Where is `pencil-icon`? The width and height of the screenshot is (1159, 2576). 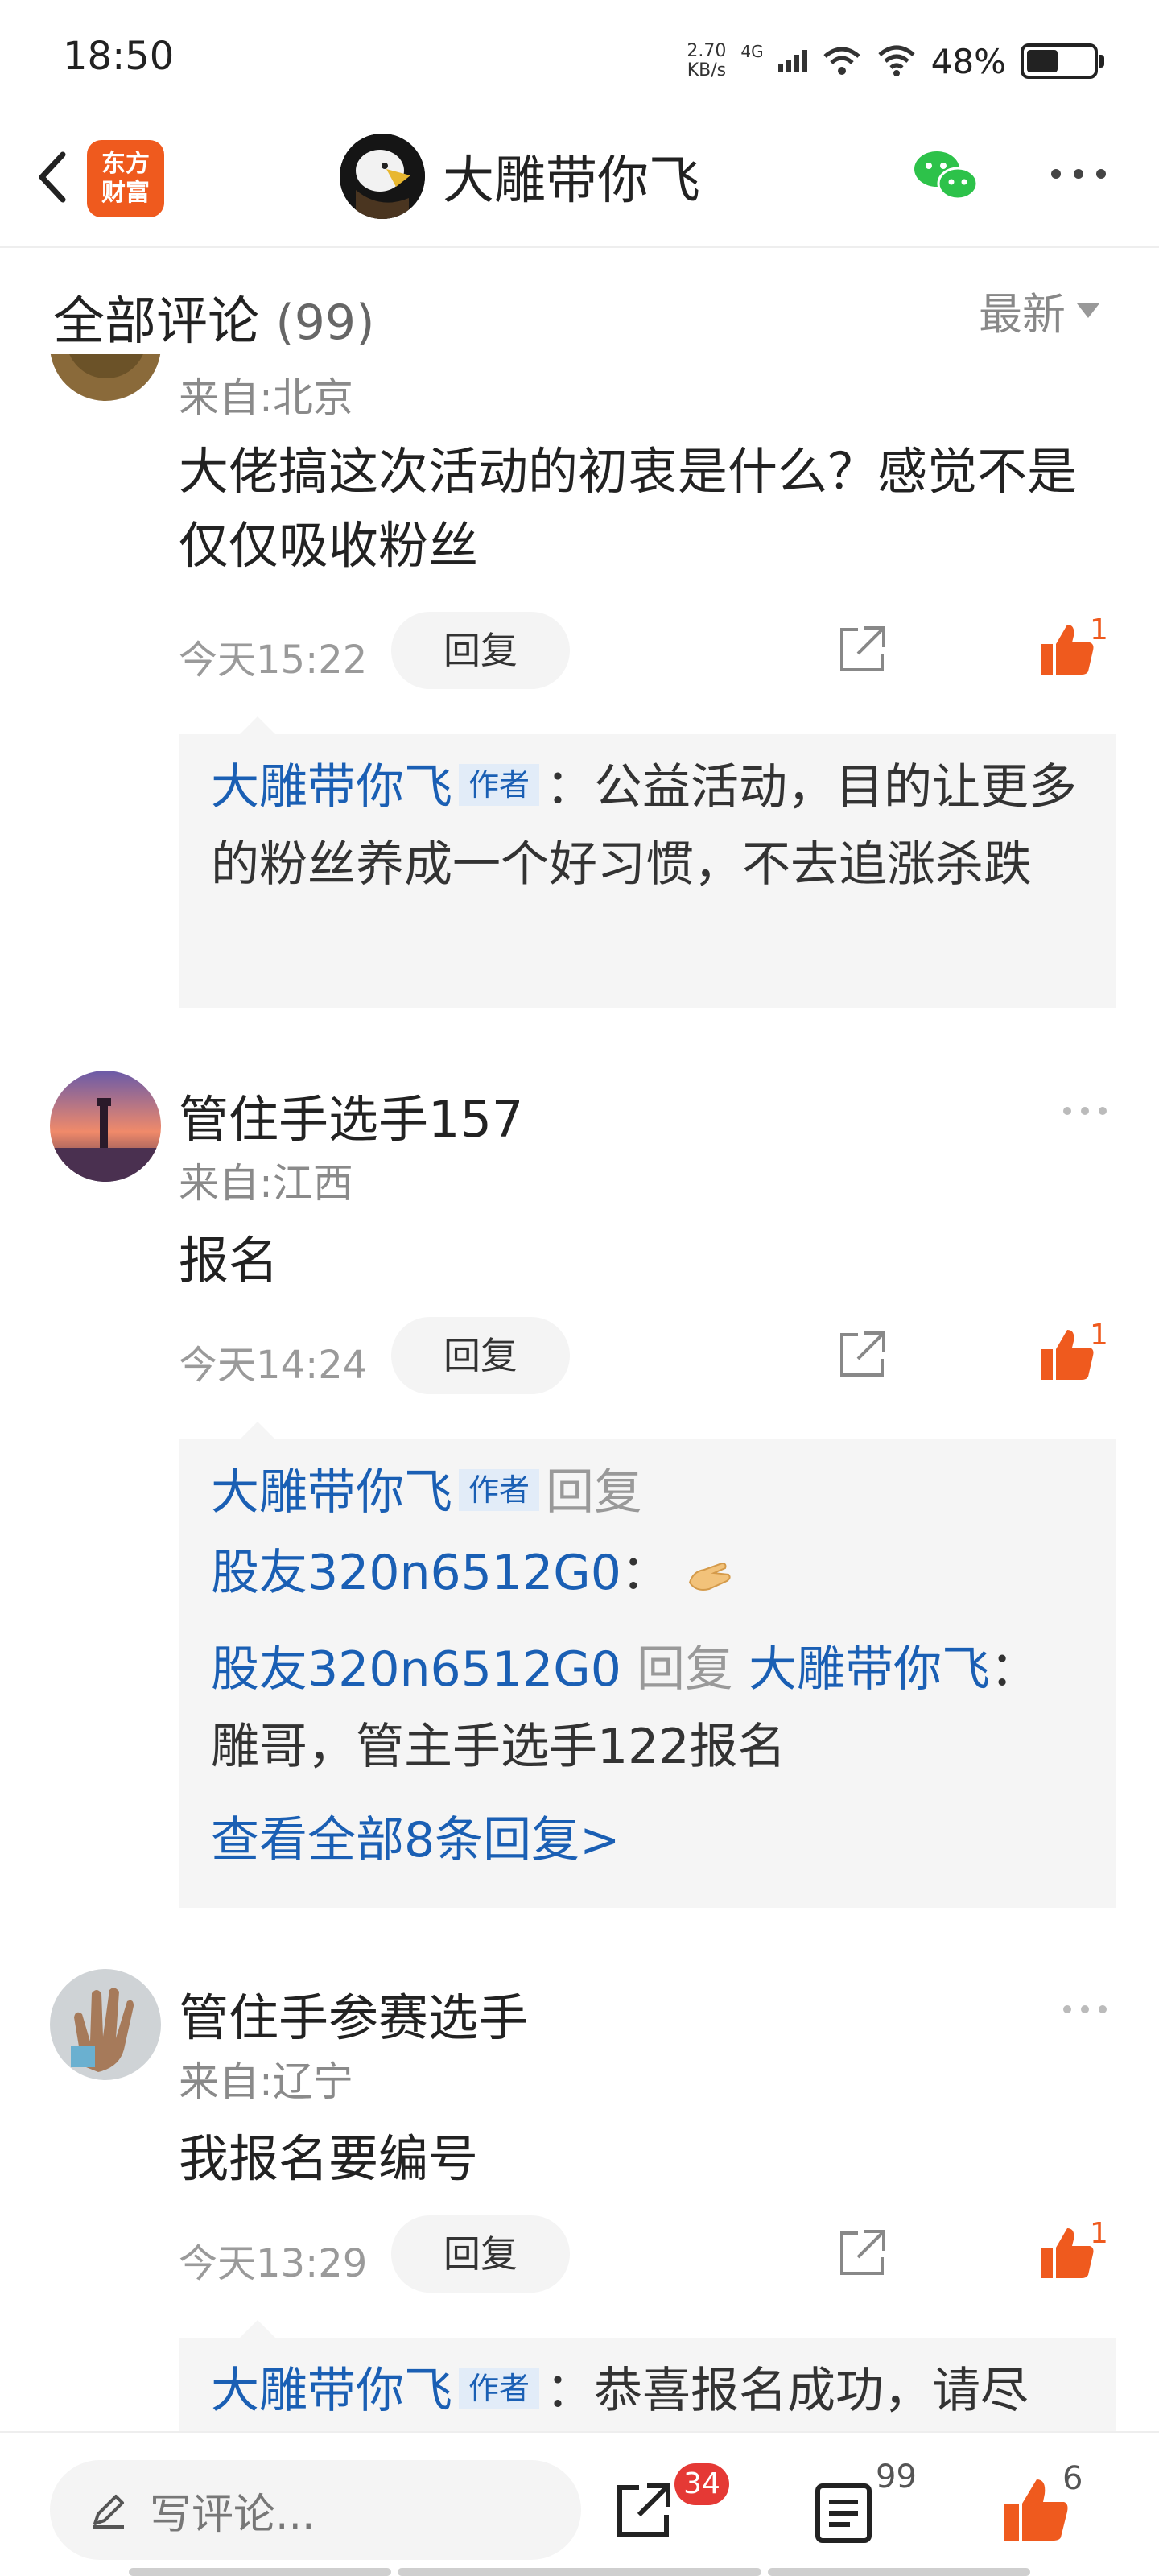
pencil-icon is located at coordinates (108, 2512).